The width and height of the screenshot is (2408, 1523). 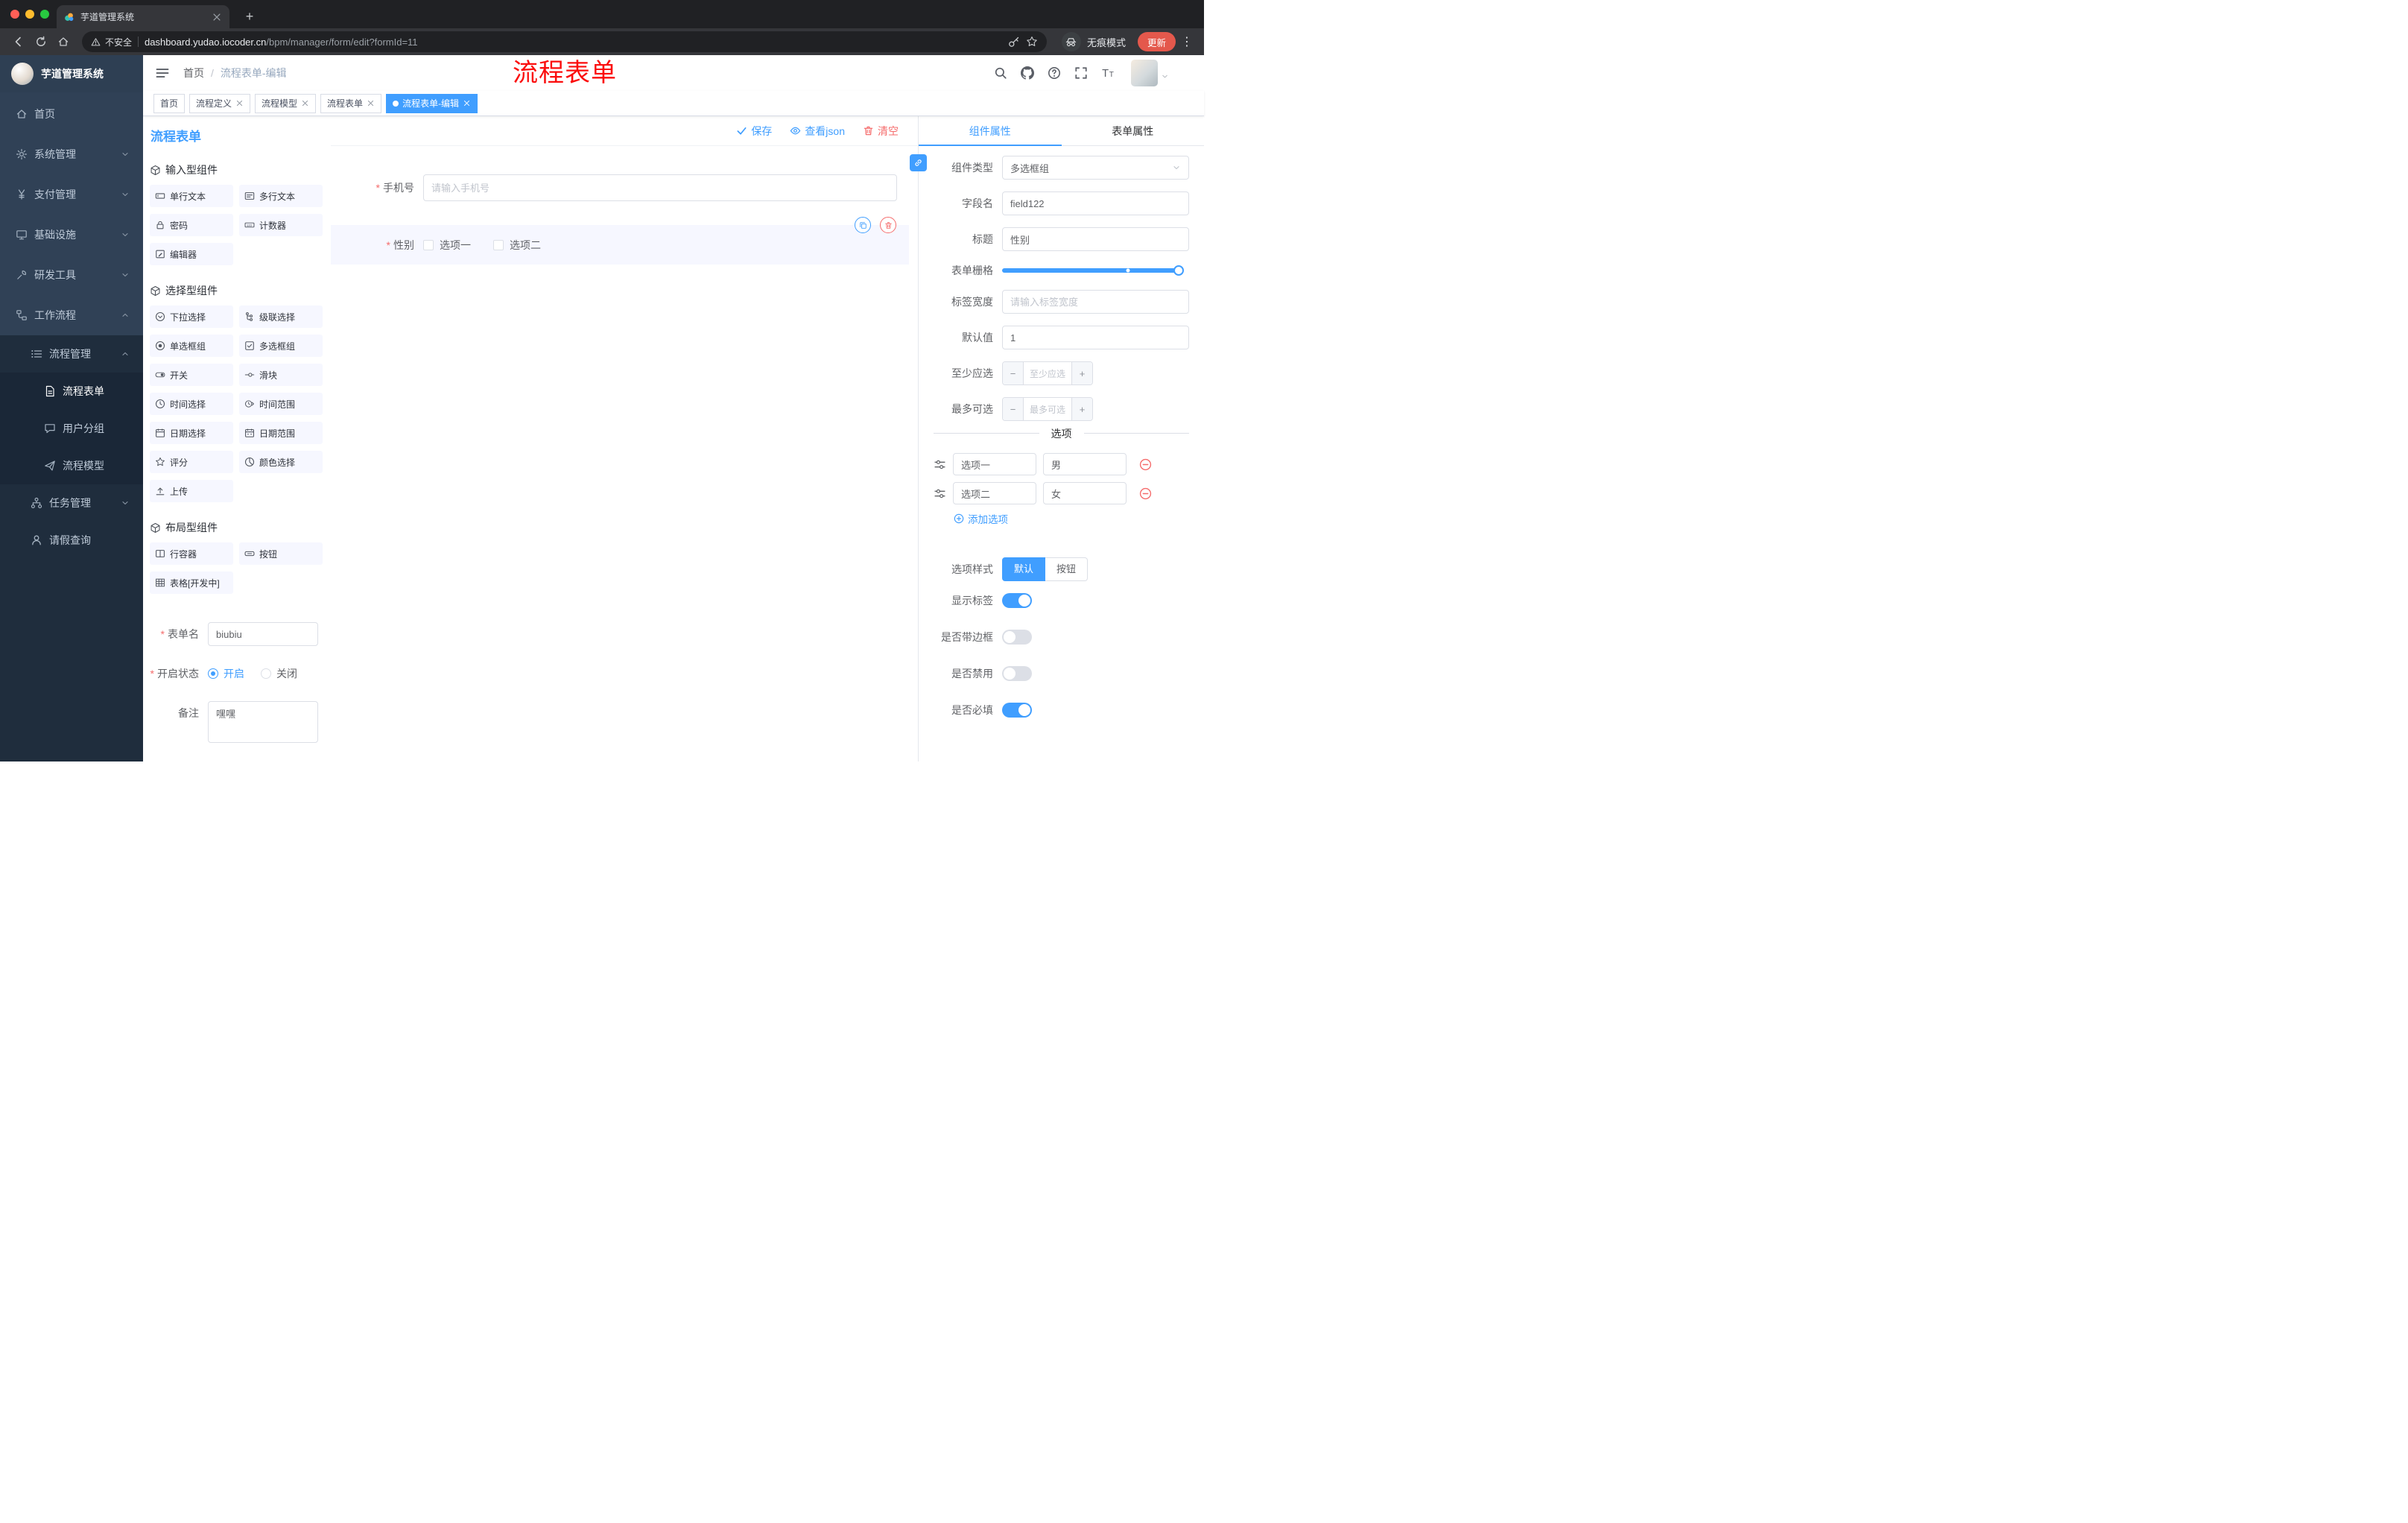 What do you see at coordinates (71, 503) in the screenshot?
I see `sidebar-item-task-management: 任务管理` at bounding box center [71, 503].